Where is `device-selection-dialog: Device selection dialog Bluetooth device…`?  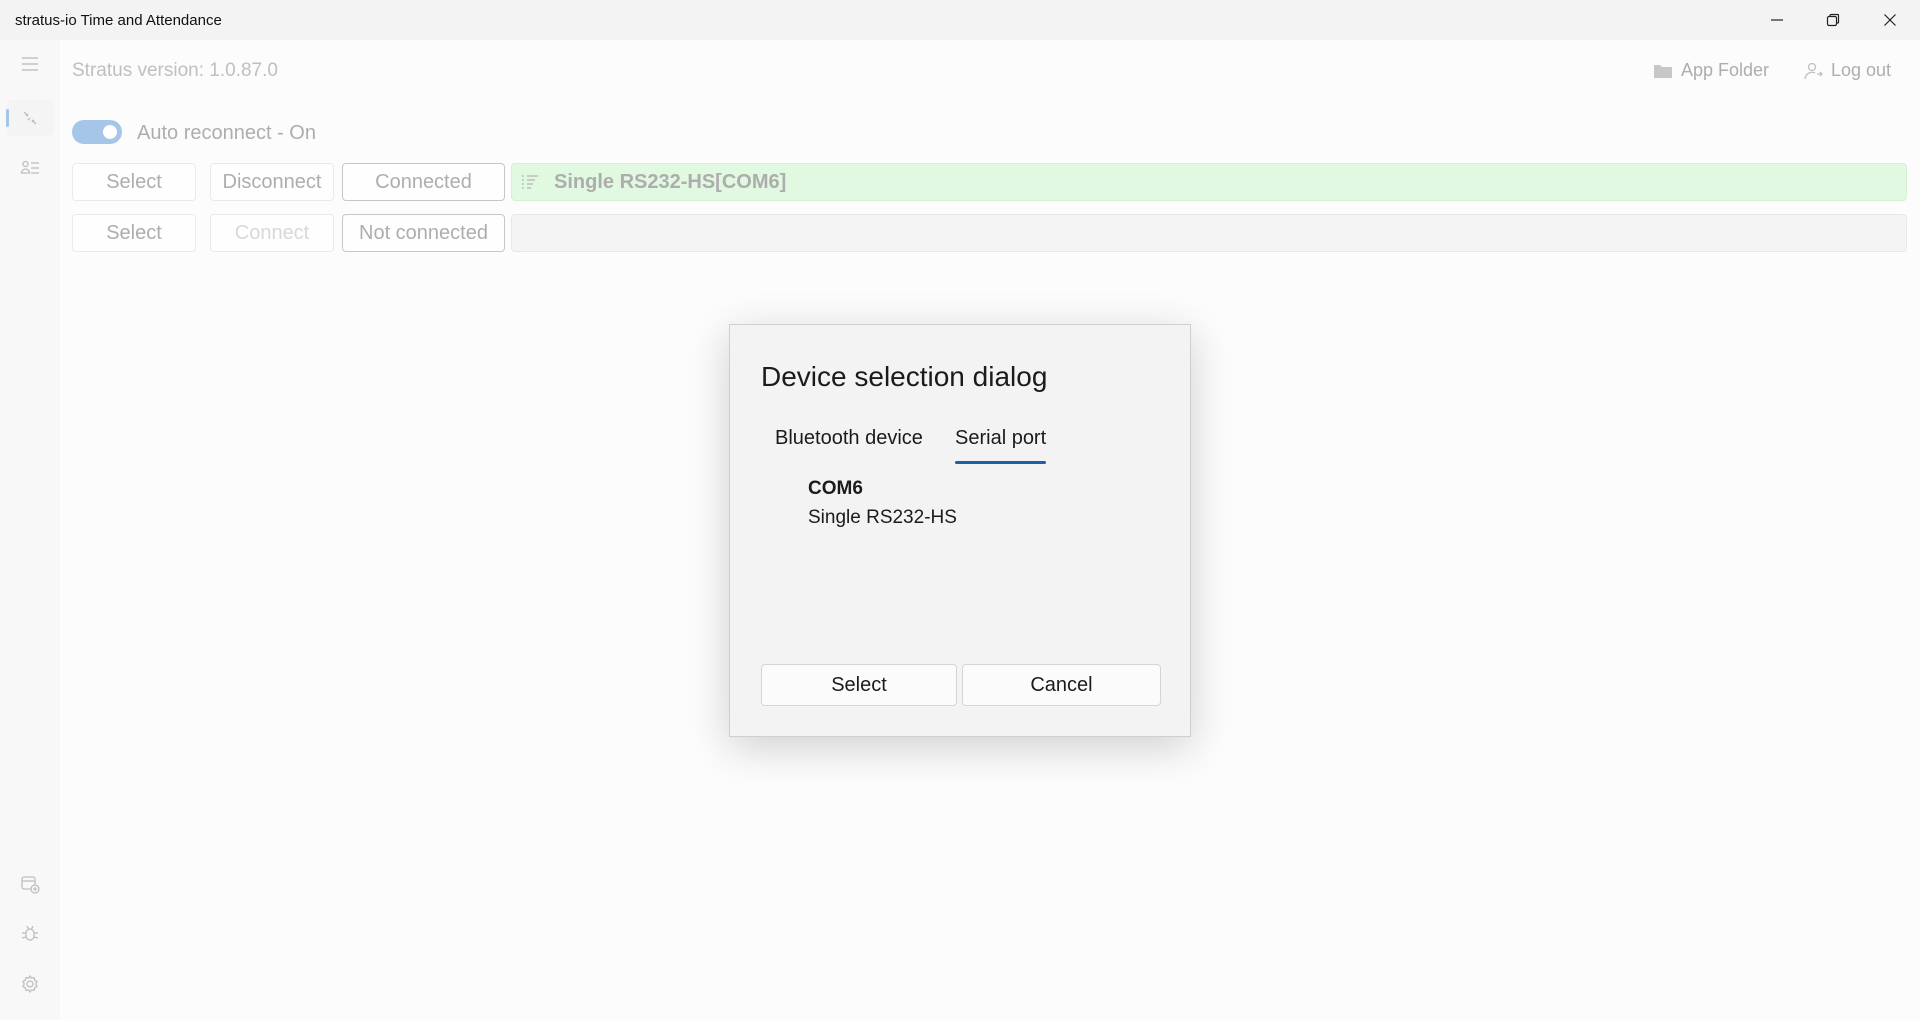 device-selection-dialog: Device selection dialog Bluetooth device… is located at coordinates (960, 530).